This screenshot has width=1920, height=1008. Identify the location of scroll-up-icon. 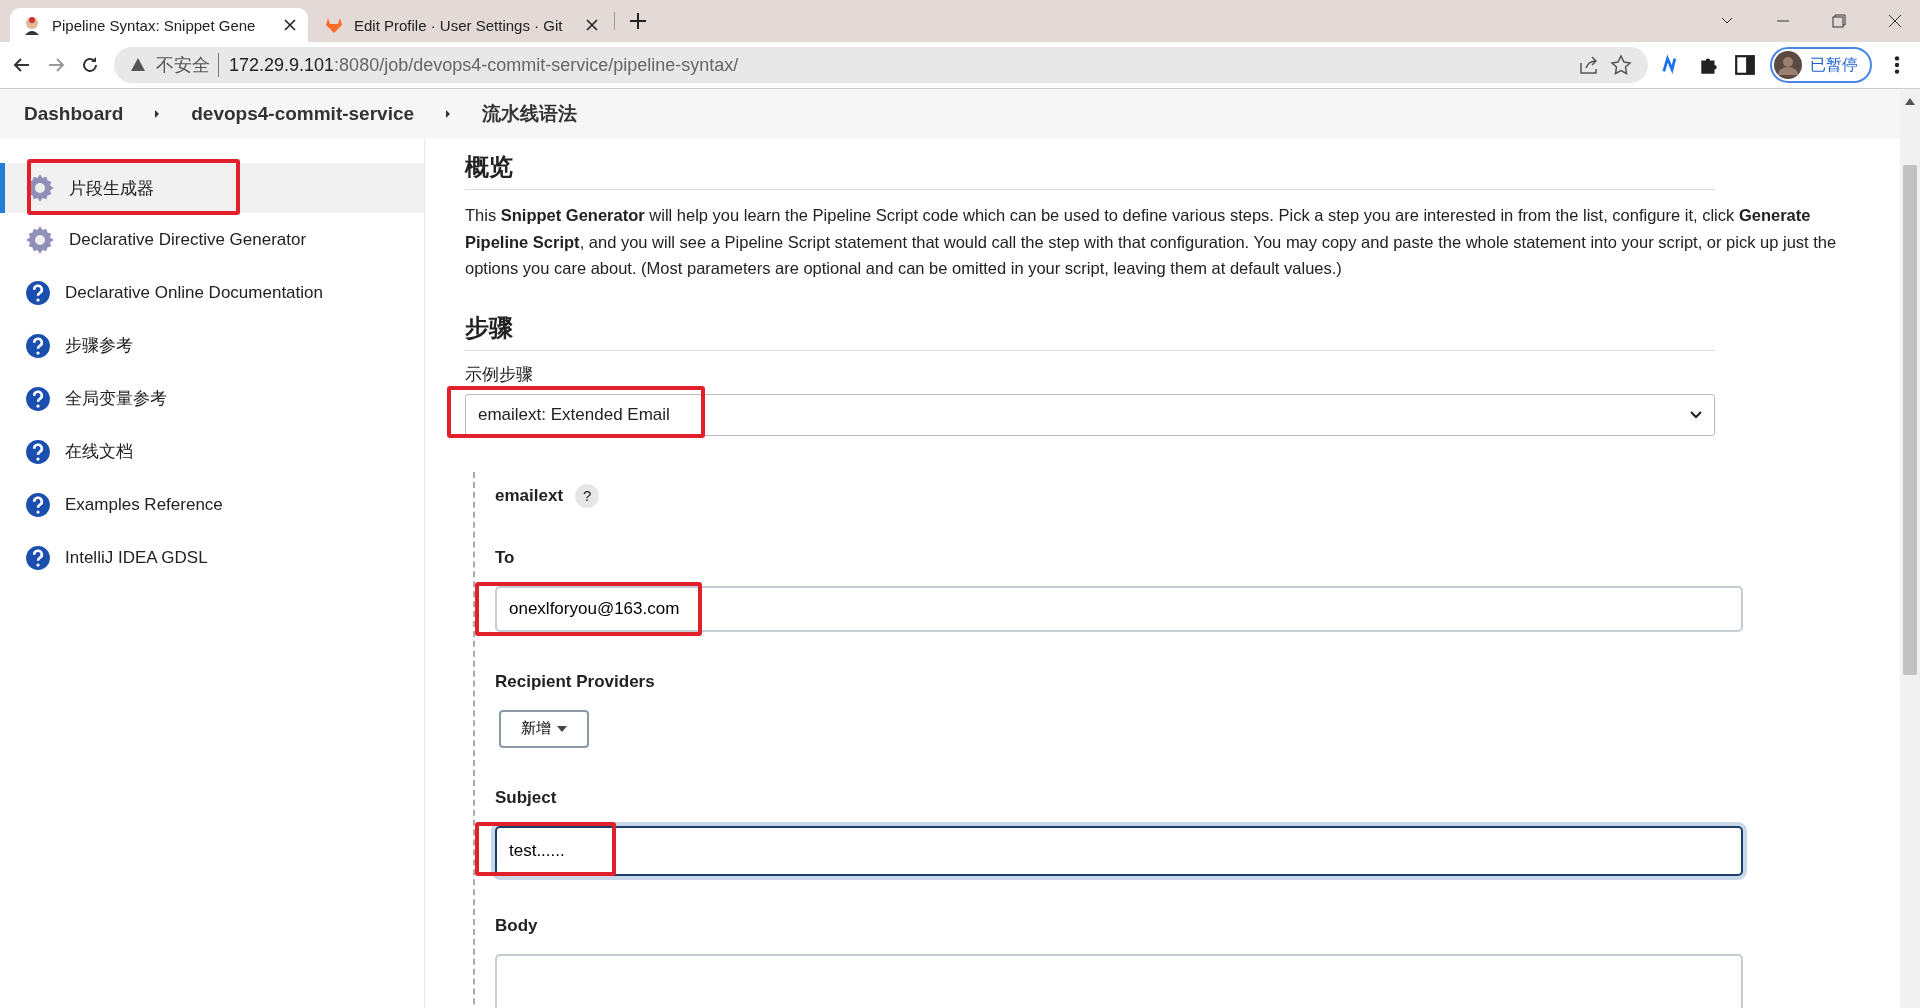
(1910, 101).